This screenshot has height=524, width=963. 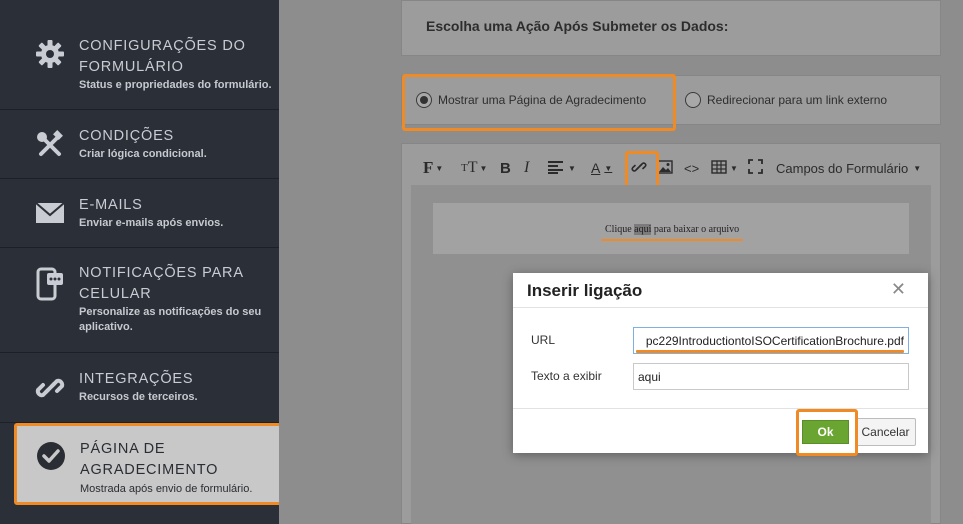 I want to click on code-view-button: <>, so click(x=691, y=168).